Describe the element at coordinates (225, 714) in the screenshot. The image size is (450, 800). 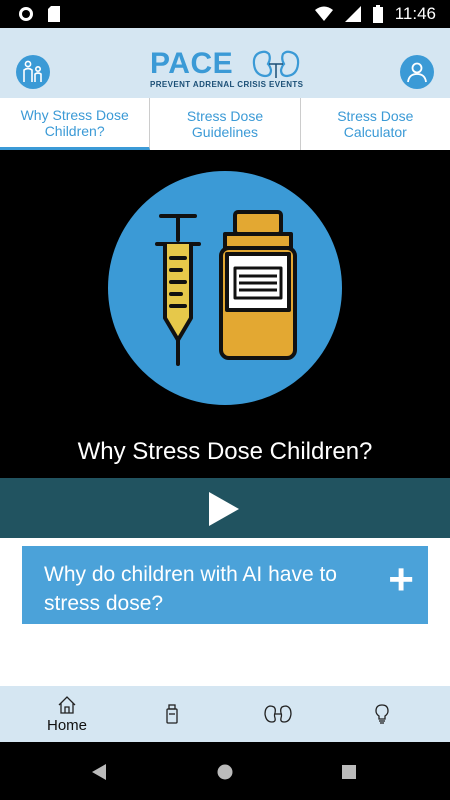
I see `bottom-navigation: Home` at that location.